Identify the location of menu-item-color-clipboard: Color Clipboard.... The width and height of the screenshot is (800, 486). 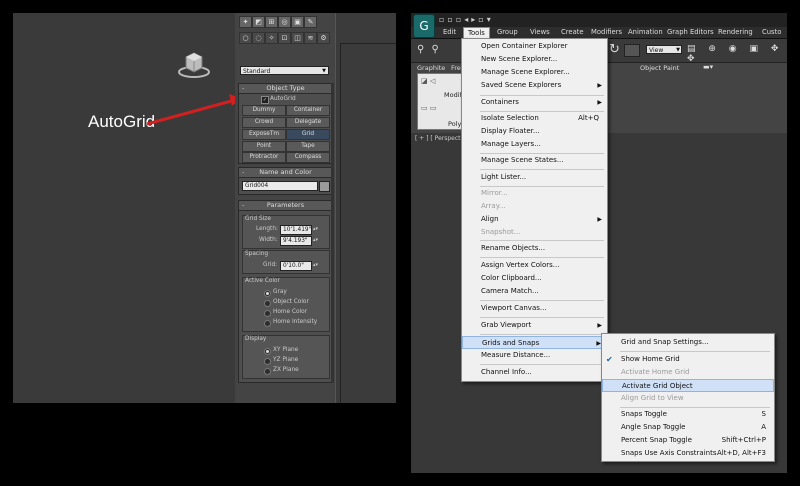
(534, 278).